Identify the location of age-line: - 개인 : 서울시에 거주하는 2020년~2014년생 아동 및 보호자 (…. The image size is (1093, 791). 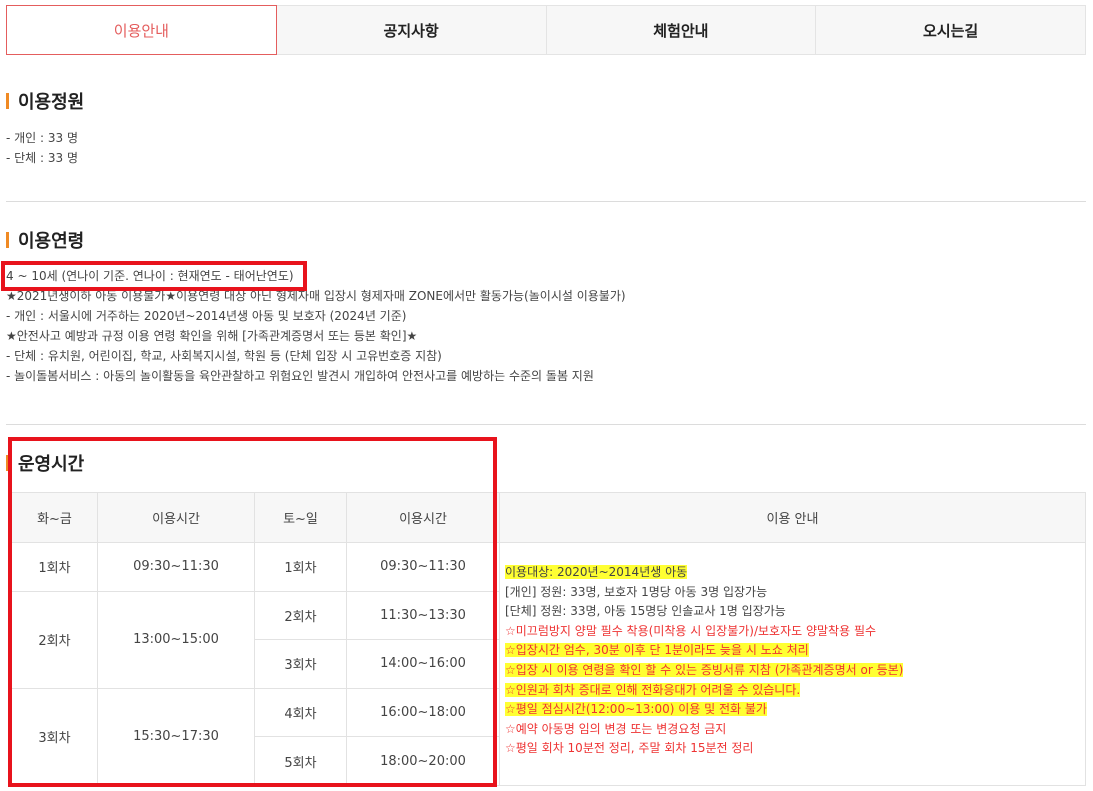
(206, 316).